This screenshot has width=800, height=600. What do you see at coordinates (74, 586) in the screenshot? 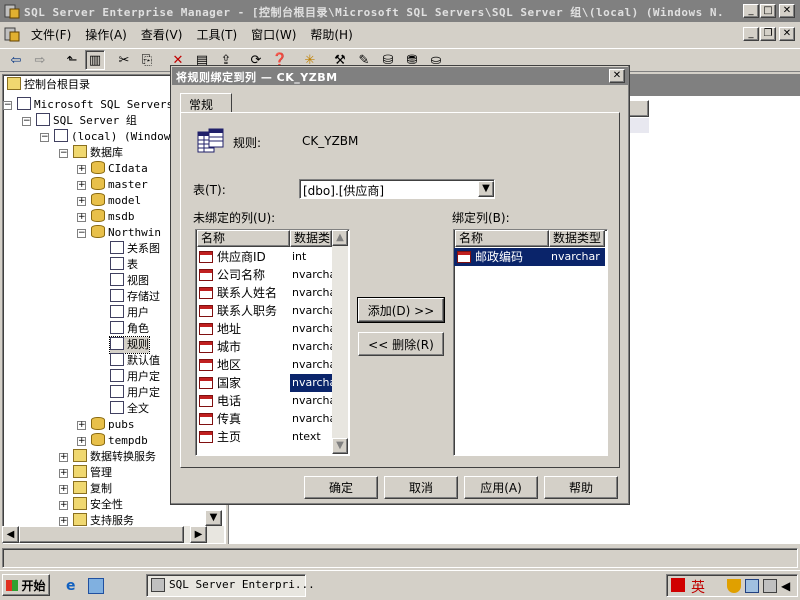
I see `quicklaunch-ie-icon: e` at bounding box center [74, 586].